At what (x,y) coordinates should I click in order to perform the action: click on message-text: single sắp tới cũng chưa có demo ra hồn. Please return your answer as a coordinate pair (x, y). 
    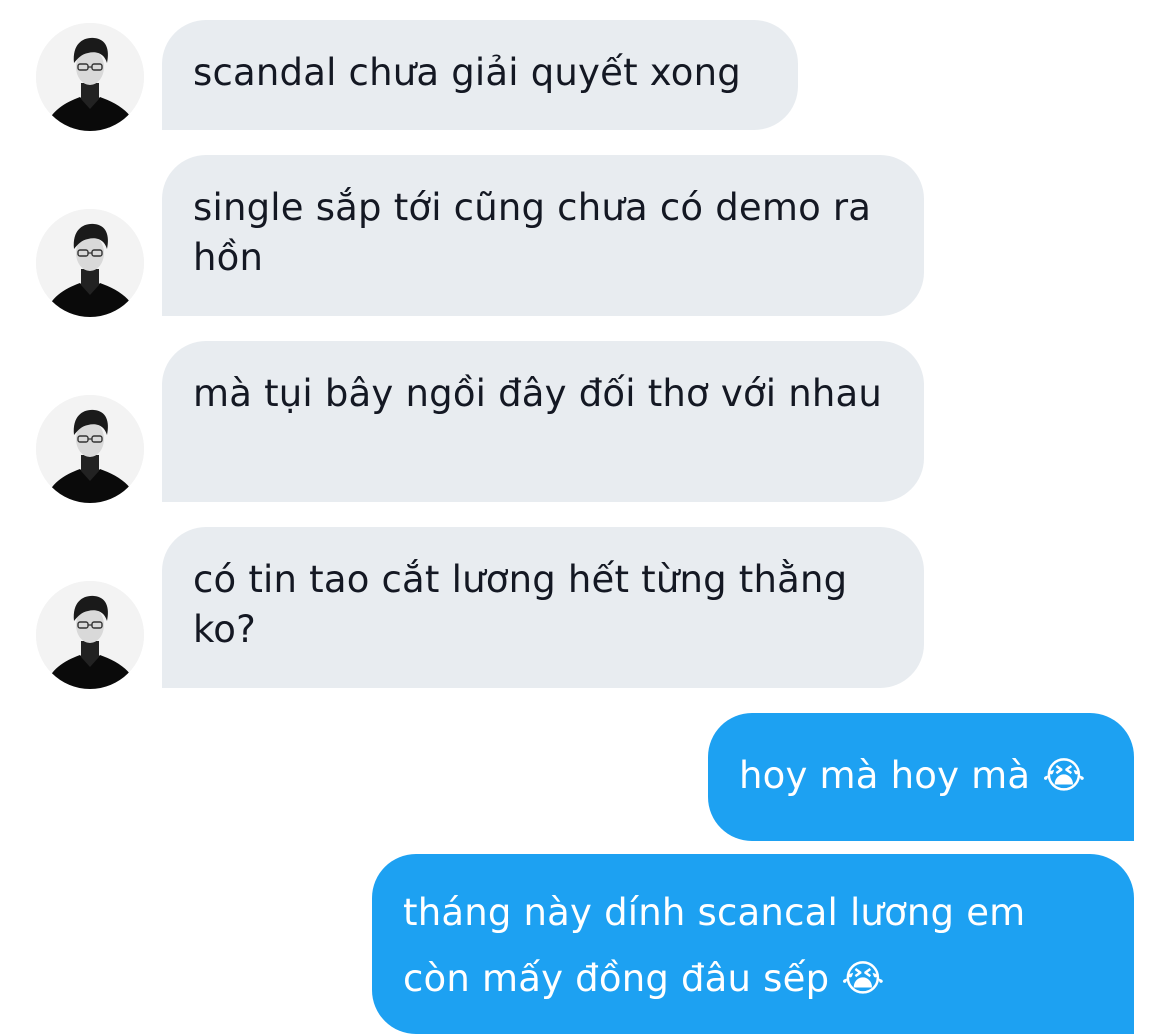
    Looking at the image, I should click on (532, 232).